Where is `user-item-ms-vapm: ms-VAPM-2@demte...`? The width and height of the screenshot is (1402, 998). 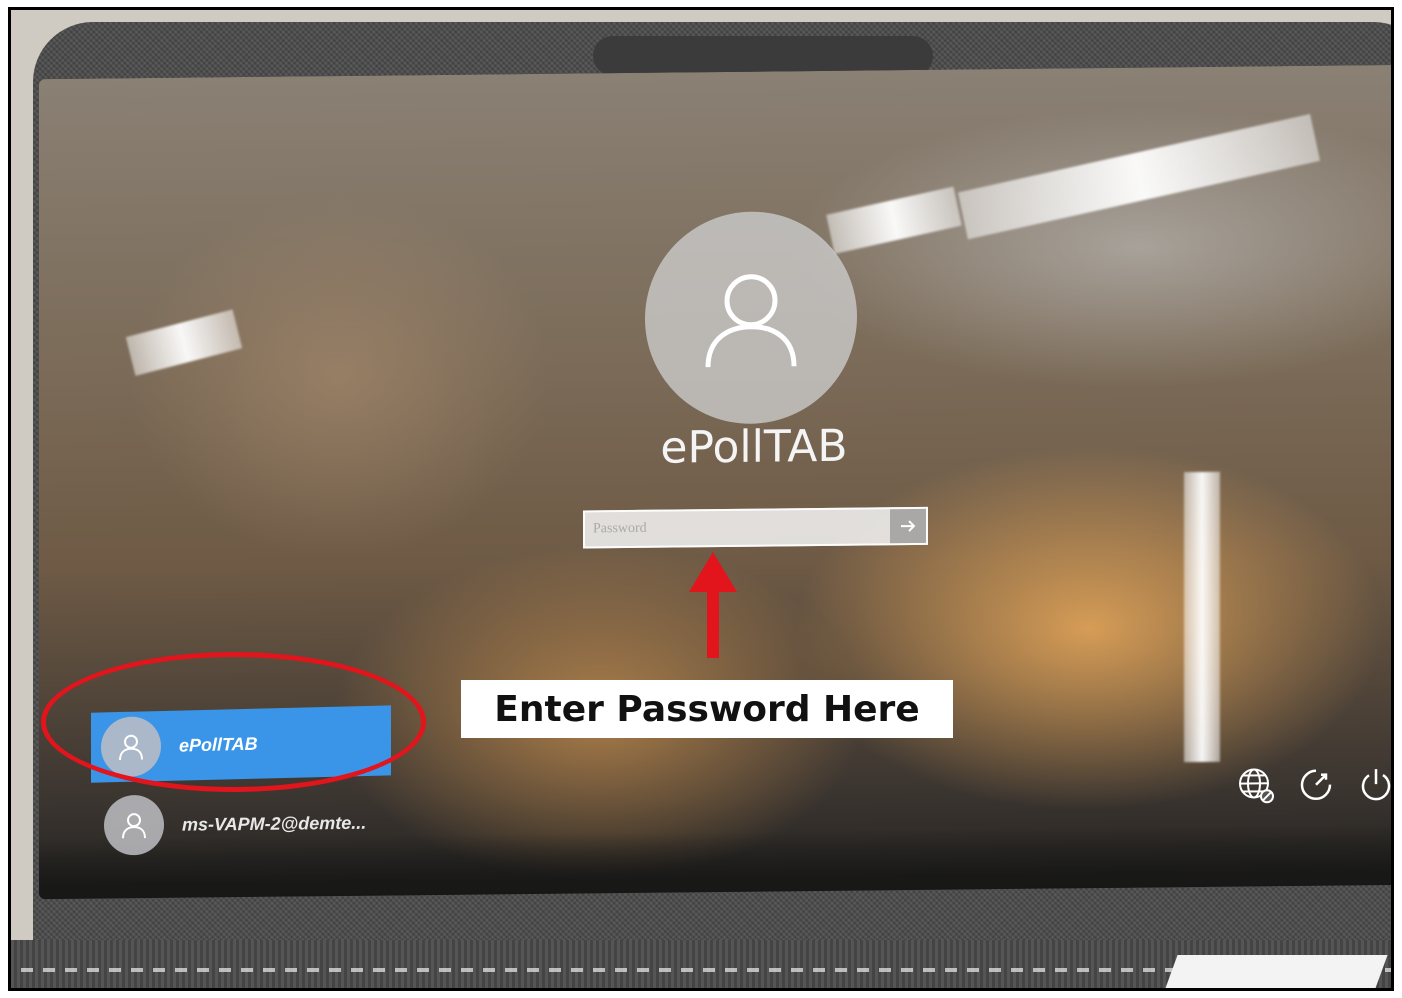 user-item-ms-vapm: ms-VAPM-2@demte... is located at coordinates (254, 823).